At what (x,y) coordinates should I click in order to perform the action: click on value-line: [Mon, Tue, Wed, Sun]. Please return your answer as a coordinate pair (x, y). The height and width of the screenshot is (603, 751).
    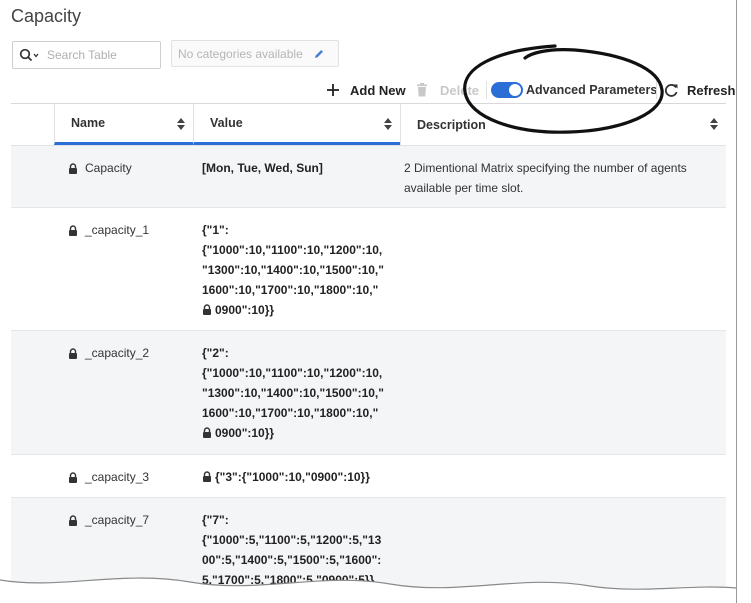
    Looking at the image, I should click on (262, 168).